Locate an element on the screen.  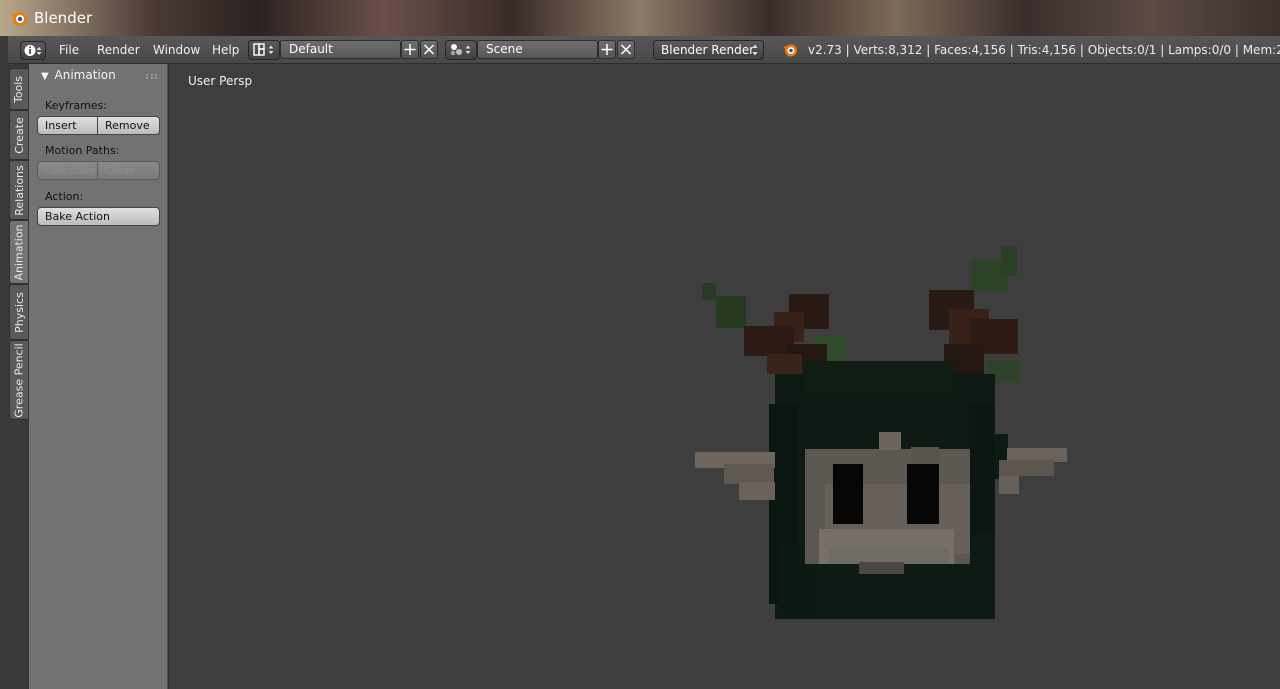
screen-layout-selector is located at coordinates (264, 50).